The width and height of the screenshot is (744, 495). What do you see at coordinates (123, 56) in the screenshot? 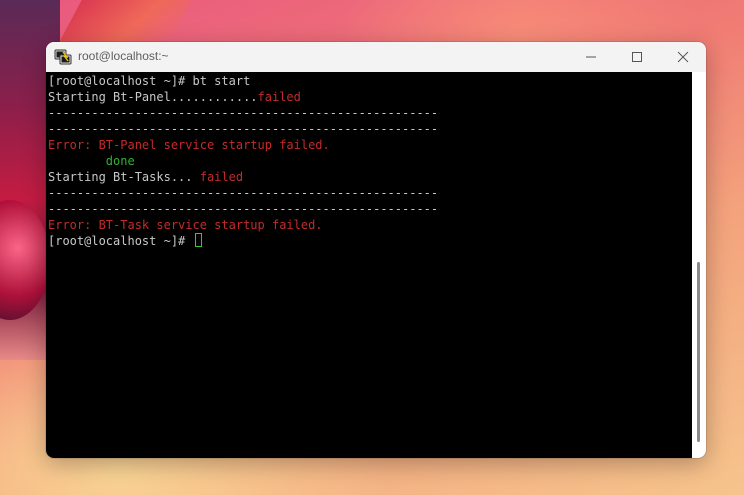
I see `window-title: root@localhost:~` at bounding box center [123, 56].